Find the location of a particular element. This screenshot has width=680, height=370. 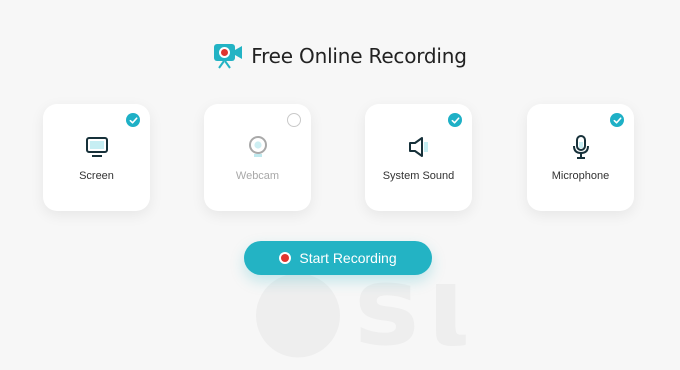

system-sound-checkbox is located at coordinates (455, 120).